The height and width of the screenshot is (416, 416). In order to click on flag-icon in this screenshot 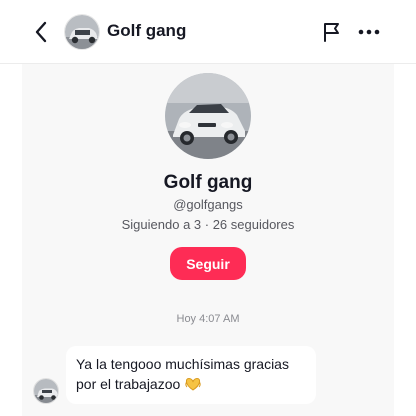, I will do `click(331, 32)`.